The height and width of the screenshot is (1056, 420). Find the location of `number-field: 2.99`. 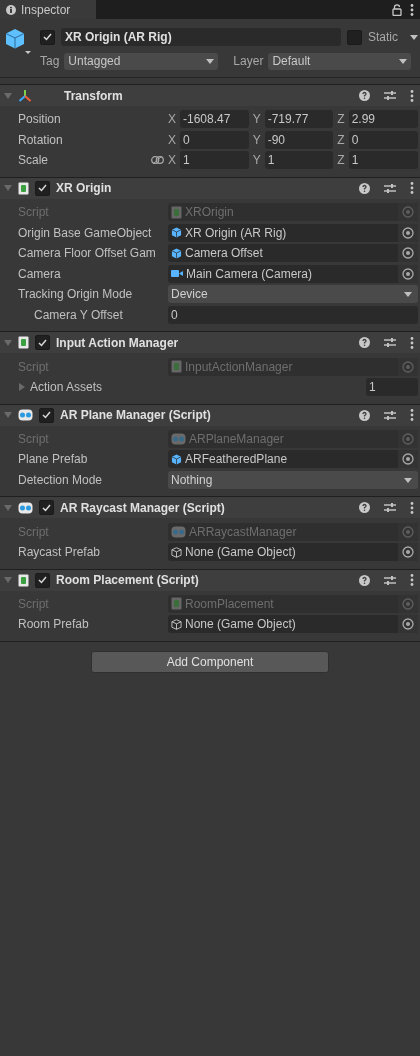

number-field: 2.99 is located at coordinates (383, 119).